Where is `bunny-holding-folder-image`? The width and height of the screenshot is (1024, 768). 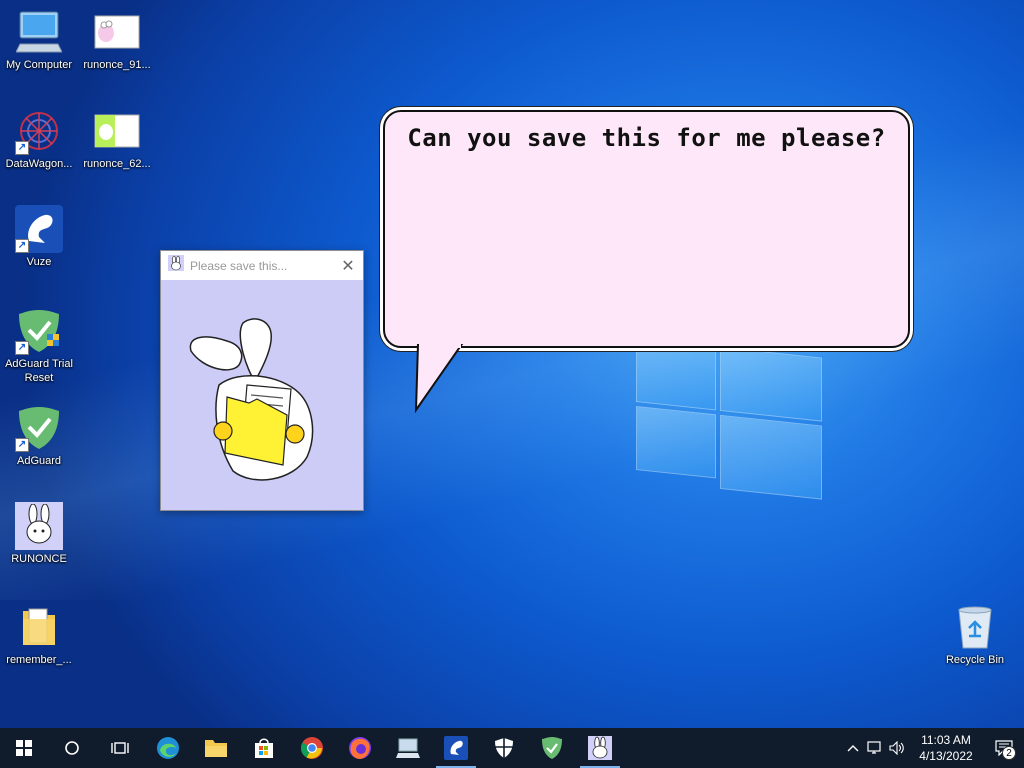 bunny-holding-folder-image is located at coordinates (251, 399).